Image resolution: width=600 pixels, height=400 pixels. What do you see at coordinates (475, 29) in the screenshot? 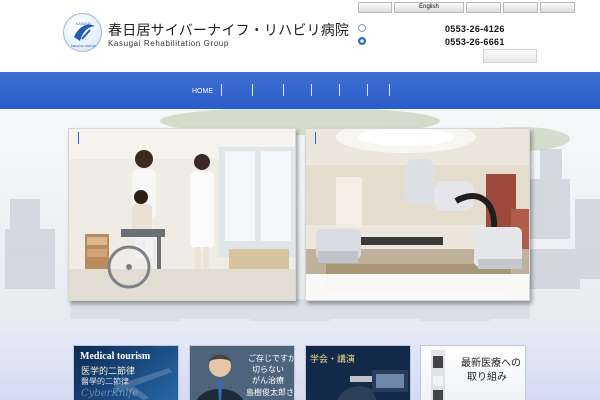
I see `phone-number-1: 0553-26-4126` at bounding box center [475, 29].